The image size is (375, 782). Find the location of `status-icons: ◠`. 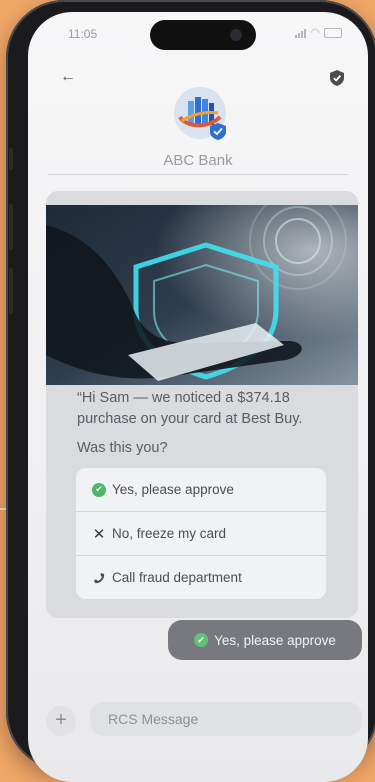

status-icons: ◠ is located at coordinates (318, 33).